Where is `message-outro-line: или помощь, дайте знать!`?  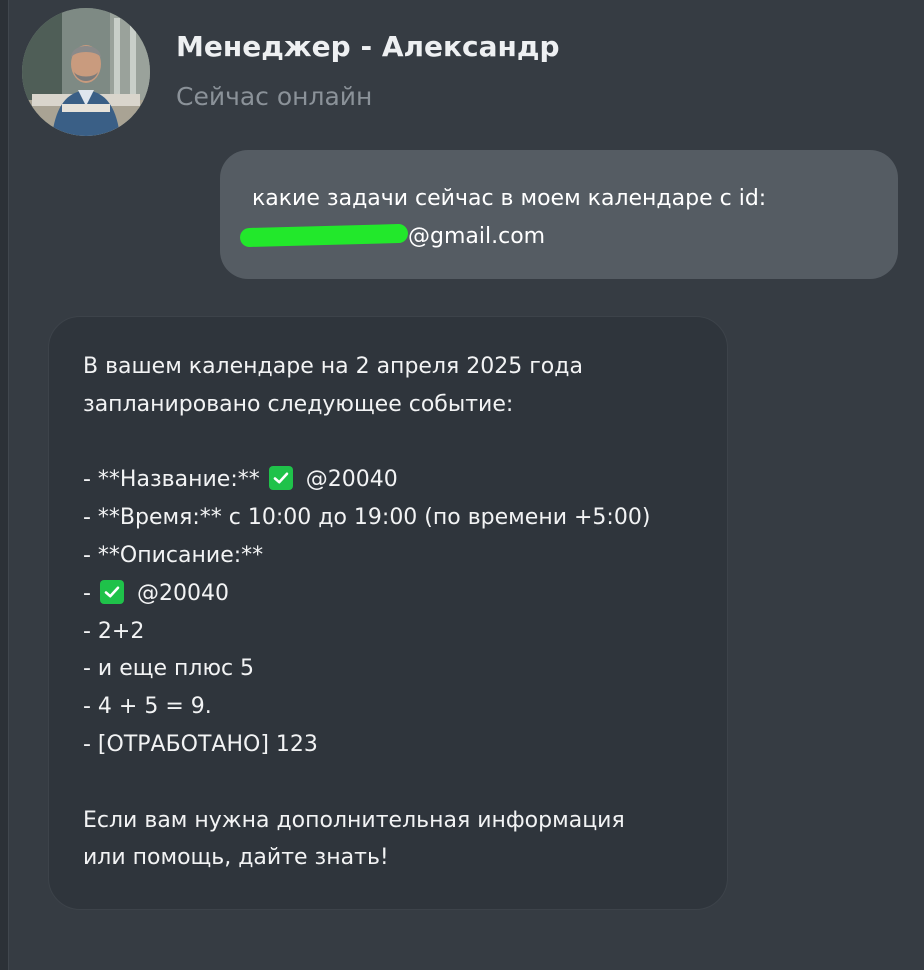
message-outro-line: или помощь, дайте знать! is located at coordinates (236, 858).